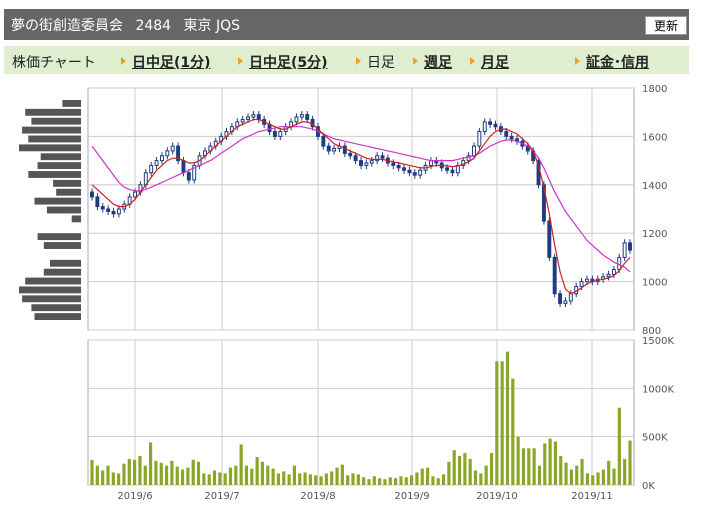 This screenshot has height=525, width=703. I want to click on x-tick-label: 2019/7, so click(221, 496).